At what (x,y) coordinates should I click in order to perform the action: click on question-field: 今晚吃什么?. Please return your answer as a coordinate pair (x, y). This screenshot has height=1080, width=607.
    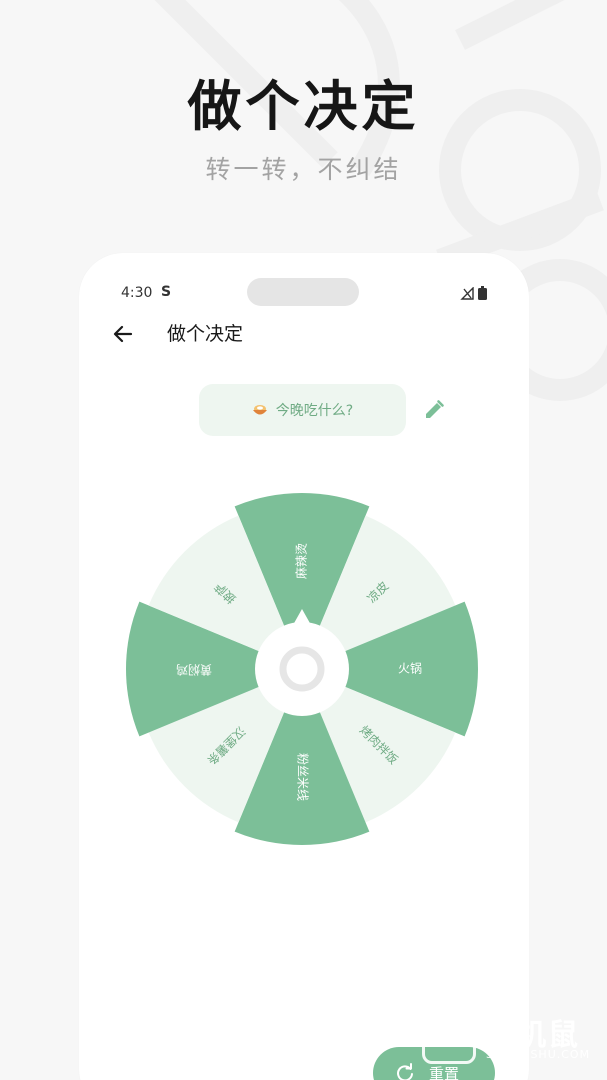
    Looking at the image, I should click on (302, 410).